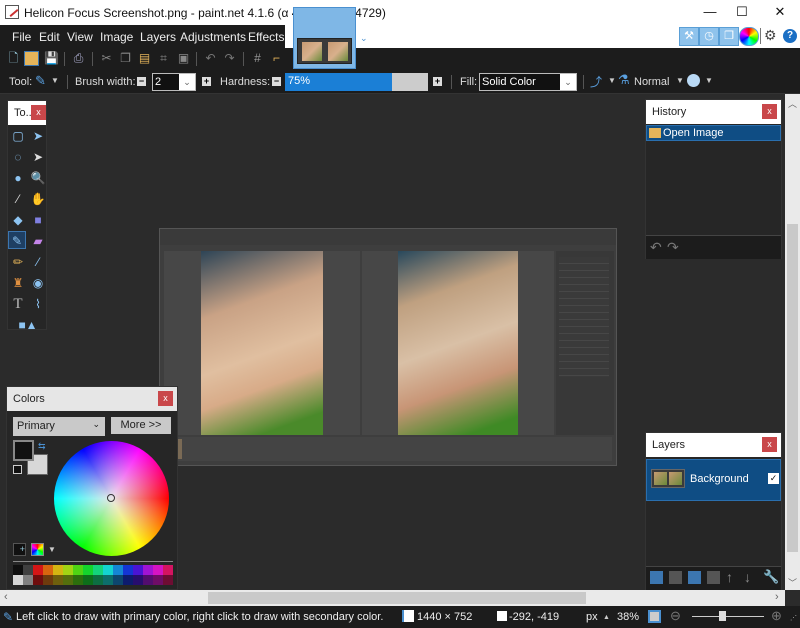 This screenshot has height=628, width=800. Describe the element at coordinates (40, 81) in the screenshot. I see `paintbrush-icon: ✎` at that location.